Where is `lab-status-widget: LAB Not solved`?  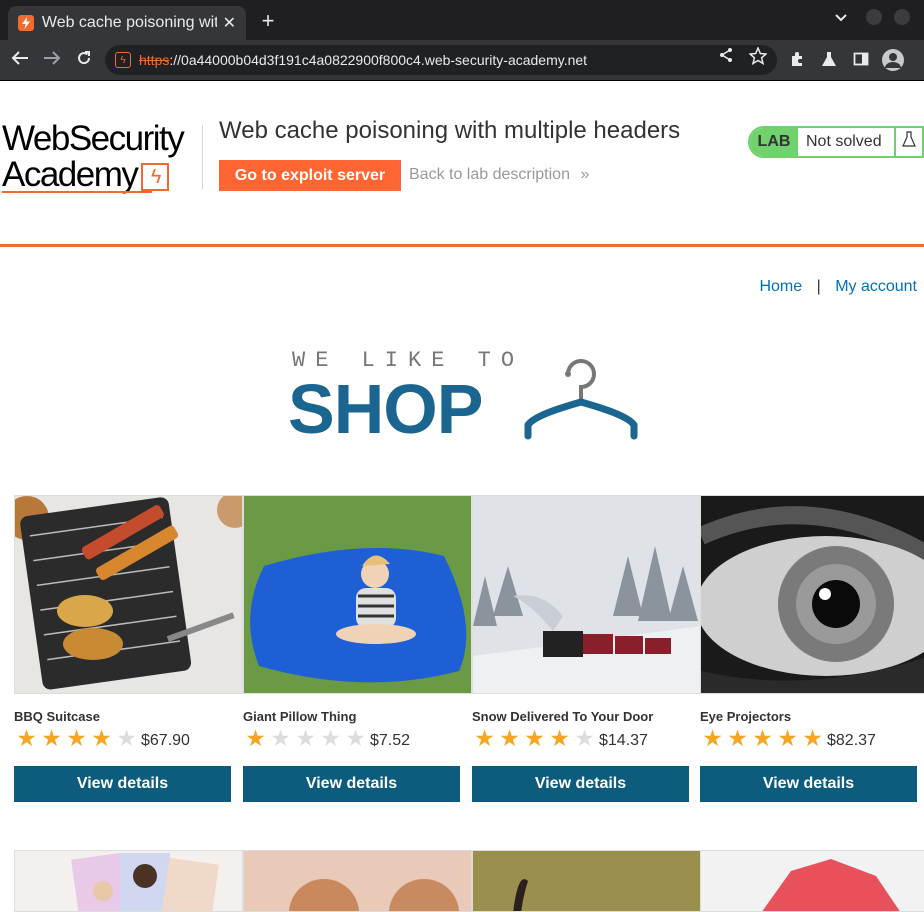
lab-status-widget: LAB Not solved is located at coordinates (836, 142).